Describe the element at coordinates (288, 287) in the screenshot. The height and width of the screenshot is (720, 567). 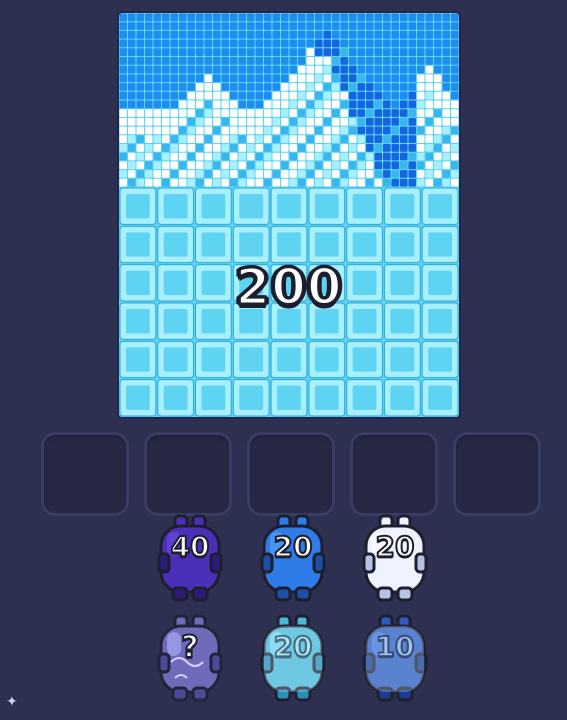
I see `remaining-count: 200` at that location.